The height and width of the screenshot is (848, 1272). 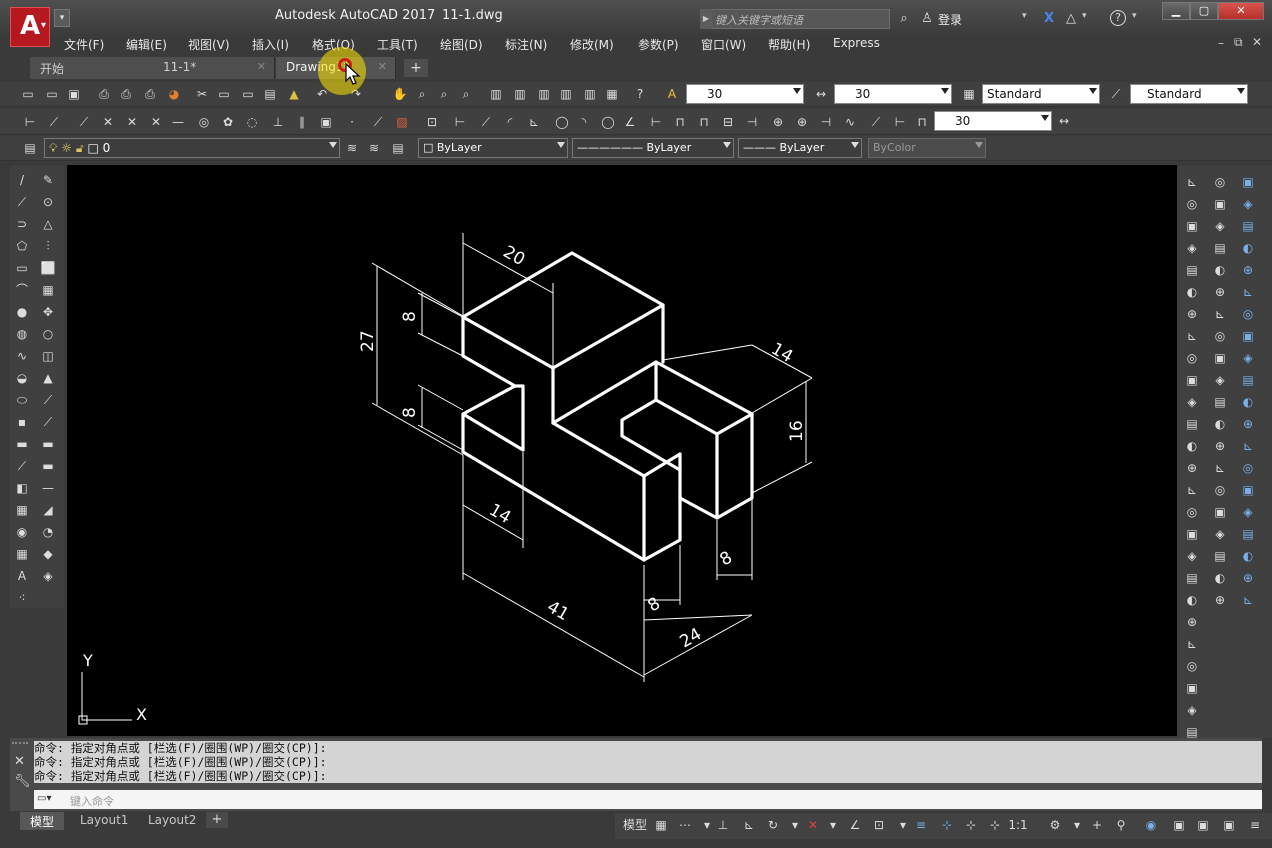 What do you see at coordinates (22, 576) in the screenshot?
I see `draw-tool-icon: A` at bounding box center [22, 576].